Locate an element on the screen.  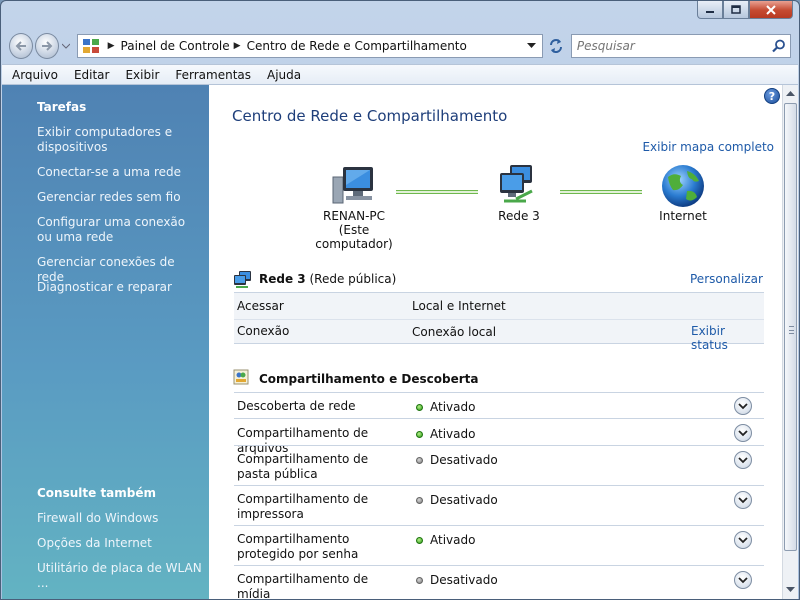
map-node-network: Rede 3 is located at coordinates (519, 193).